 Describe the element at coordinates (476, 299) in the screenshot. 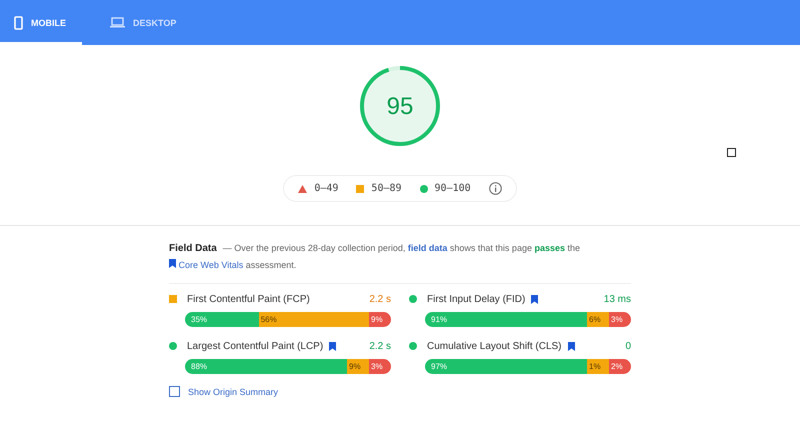

I see `metric-name: First Input Delay (FID)` at that location.